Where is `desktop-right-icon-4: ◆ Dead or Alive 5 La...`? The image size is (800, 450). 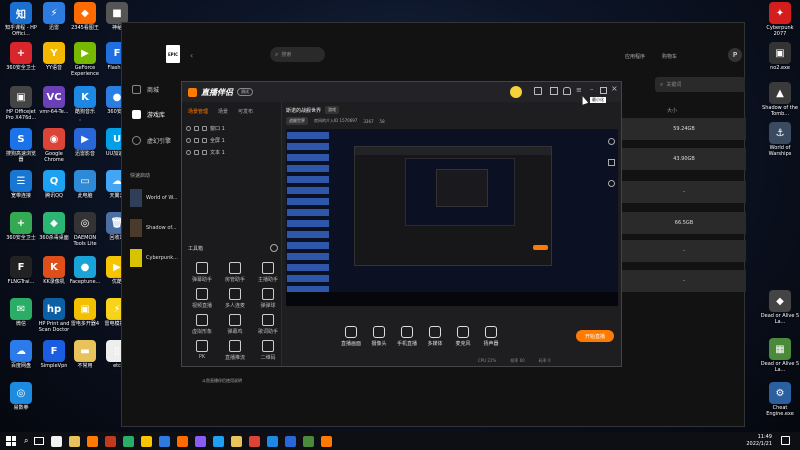
desktop-right-icon-4: ◆ Dead or Alive 5 La... is located at coordinates (780, 307).